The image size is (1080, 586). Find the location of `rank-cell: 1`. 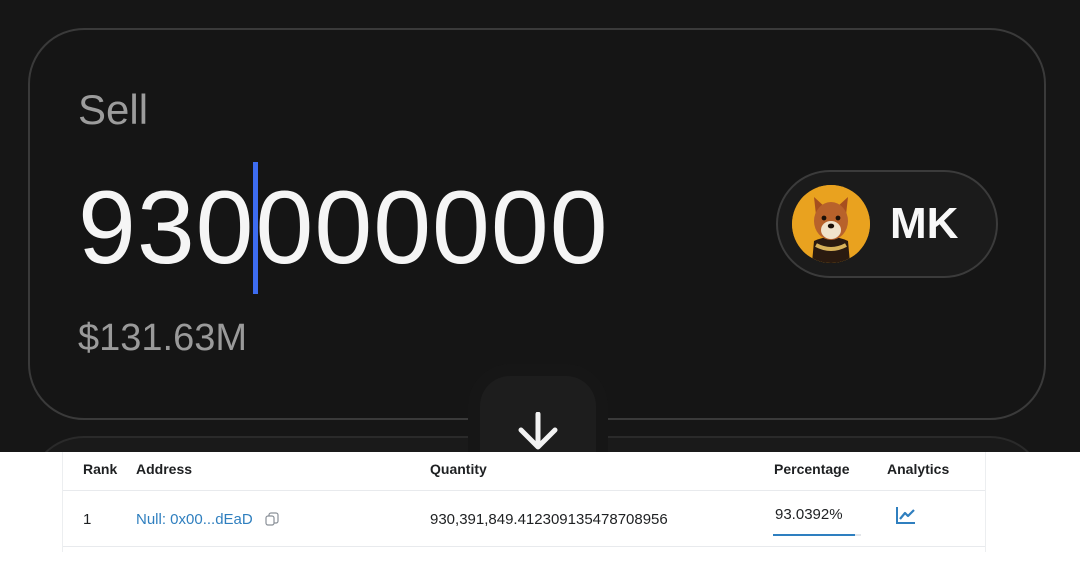

rank-cell: 1 is located at coordinates (87, 519).